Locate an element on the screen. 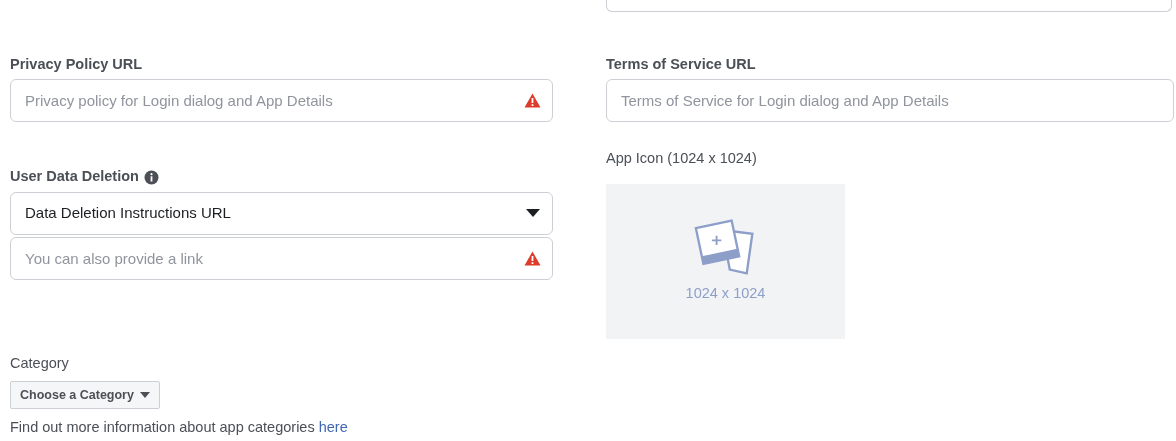  field-label: User Data Deletion is located at coordinates (74, 177).